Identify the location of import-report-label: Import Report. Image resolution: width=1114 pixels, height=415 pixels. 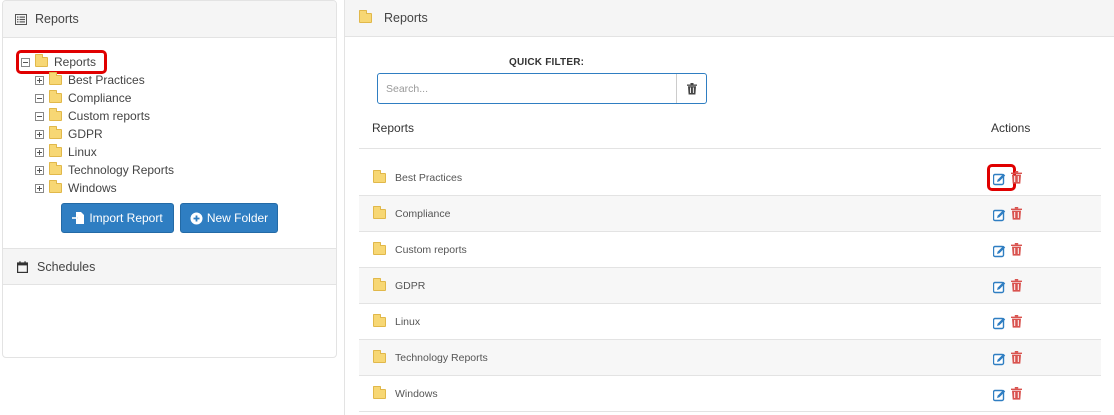
(126, 218).